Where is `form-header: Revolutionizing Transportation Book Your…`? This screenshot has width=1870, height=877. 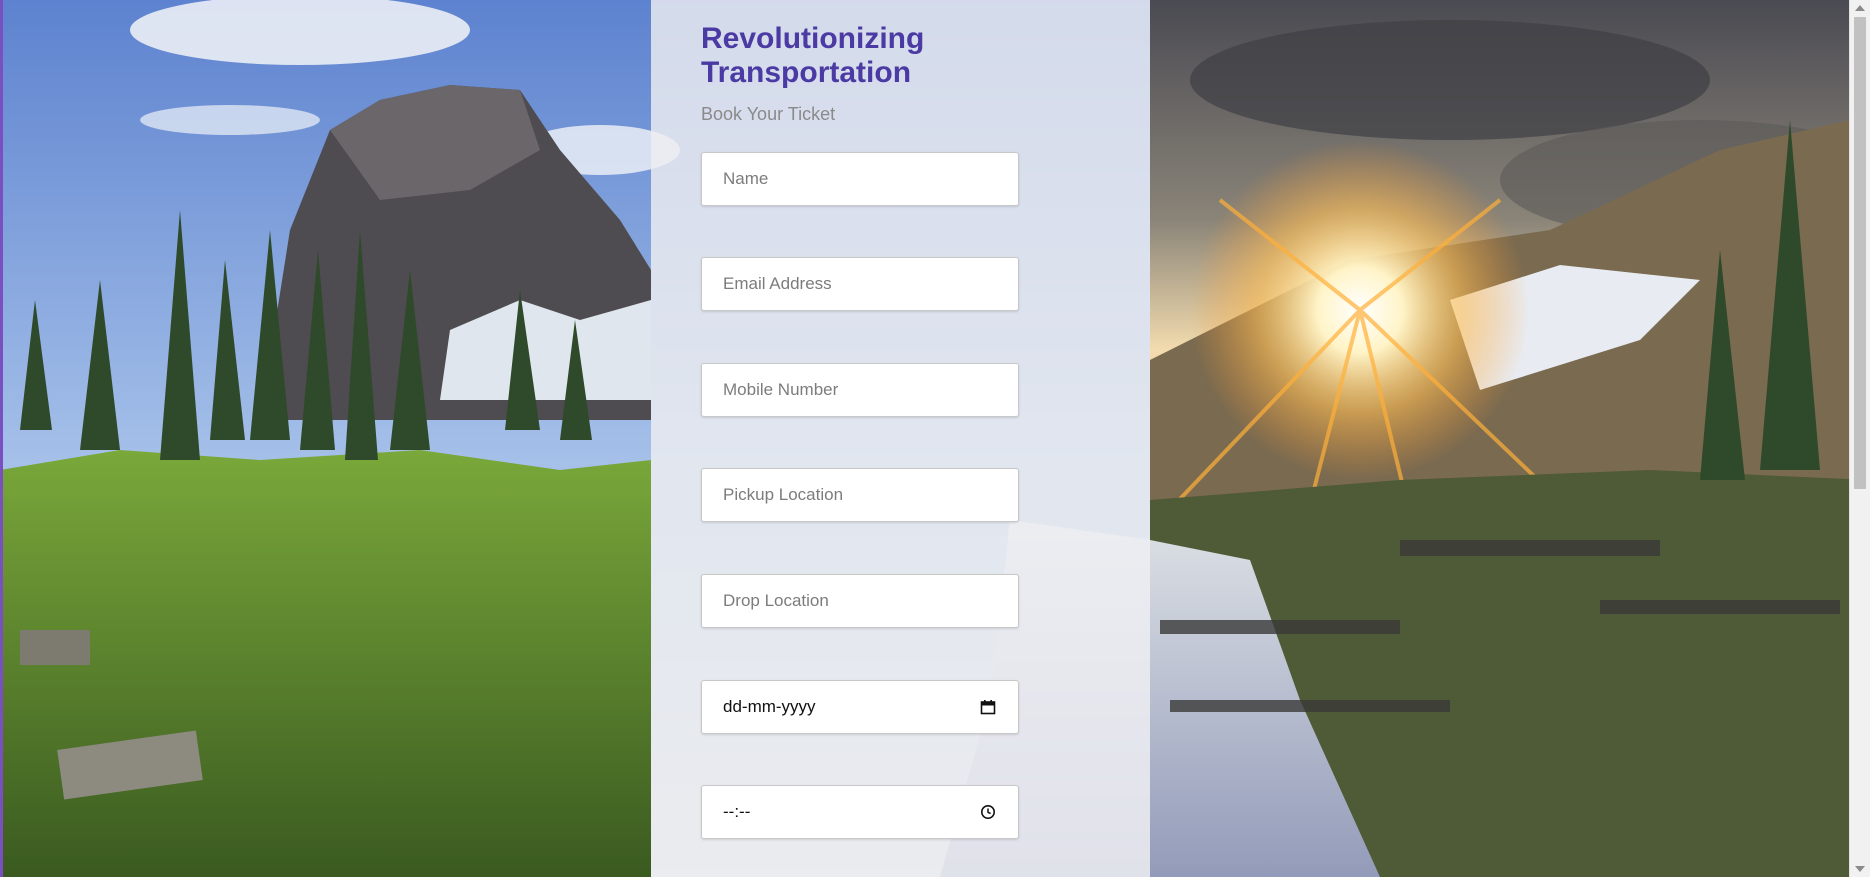 form-header: Revolutionizing Transportation Book Your… is located at coordinates (861, 73).